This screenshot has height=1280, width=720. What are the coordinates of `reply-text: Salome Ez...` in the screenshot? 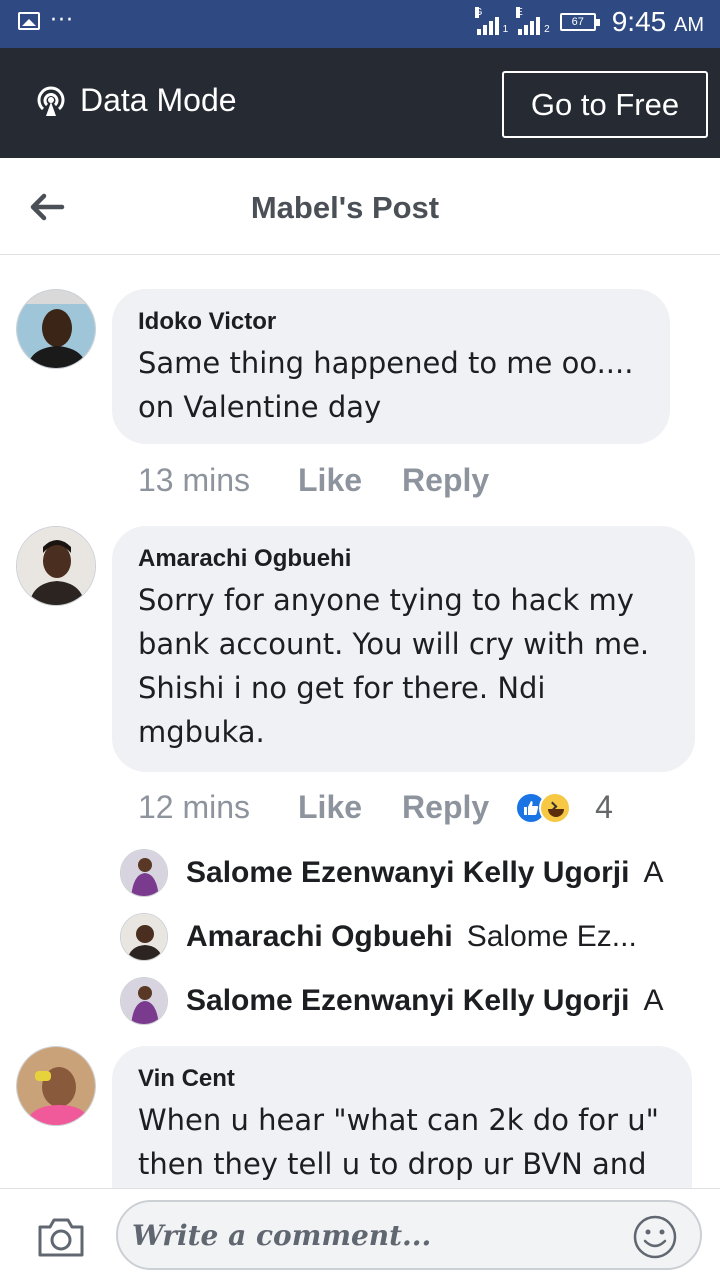 It's located at (551, 936).